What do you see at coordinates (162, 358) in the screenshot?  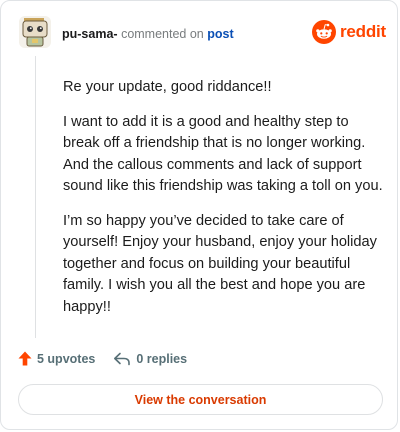 I see `replies-count: 0 replies` at bounding box center [162, 358].